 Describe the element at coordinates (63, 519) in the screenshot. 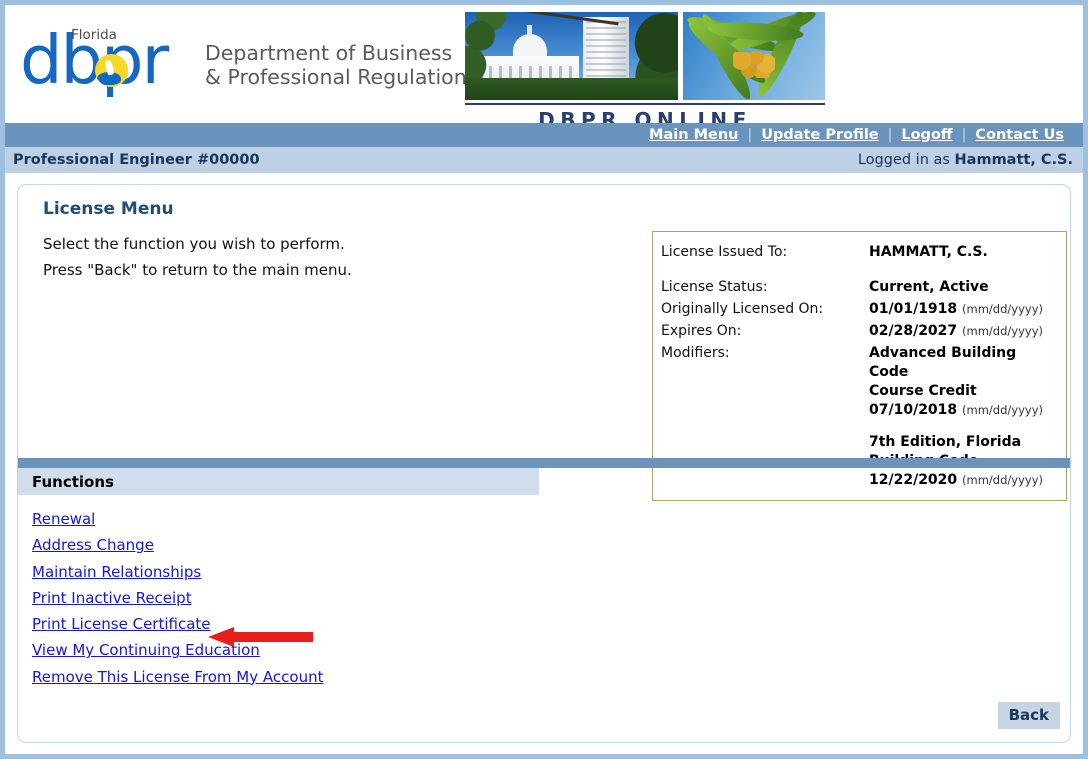

I see `function-link-renewal: Renewal` at that location.